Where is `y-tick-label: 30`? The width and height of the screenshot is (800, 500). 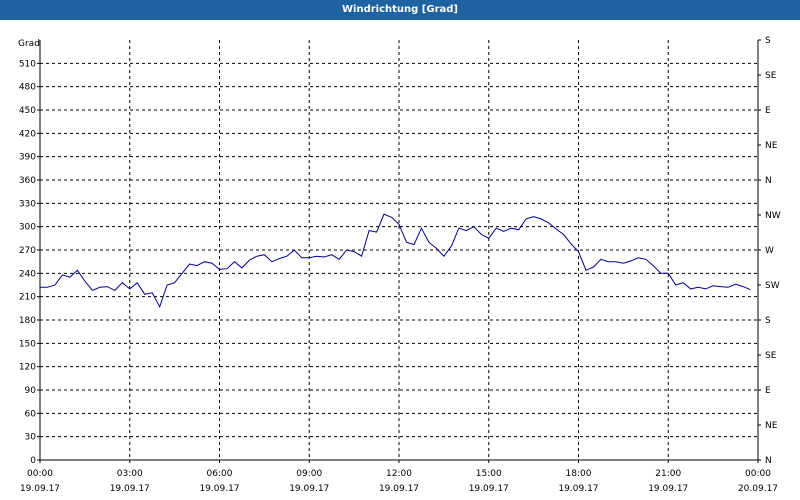
y-tick-label: 30 is located at coordinates (31, 438).